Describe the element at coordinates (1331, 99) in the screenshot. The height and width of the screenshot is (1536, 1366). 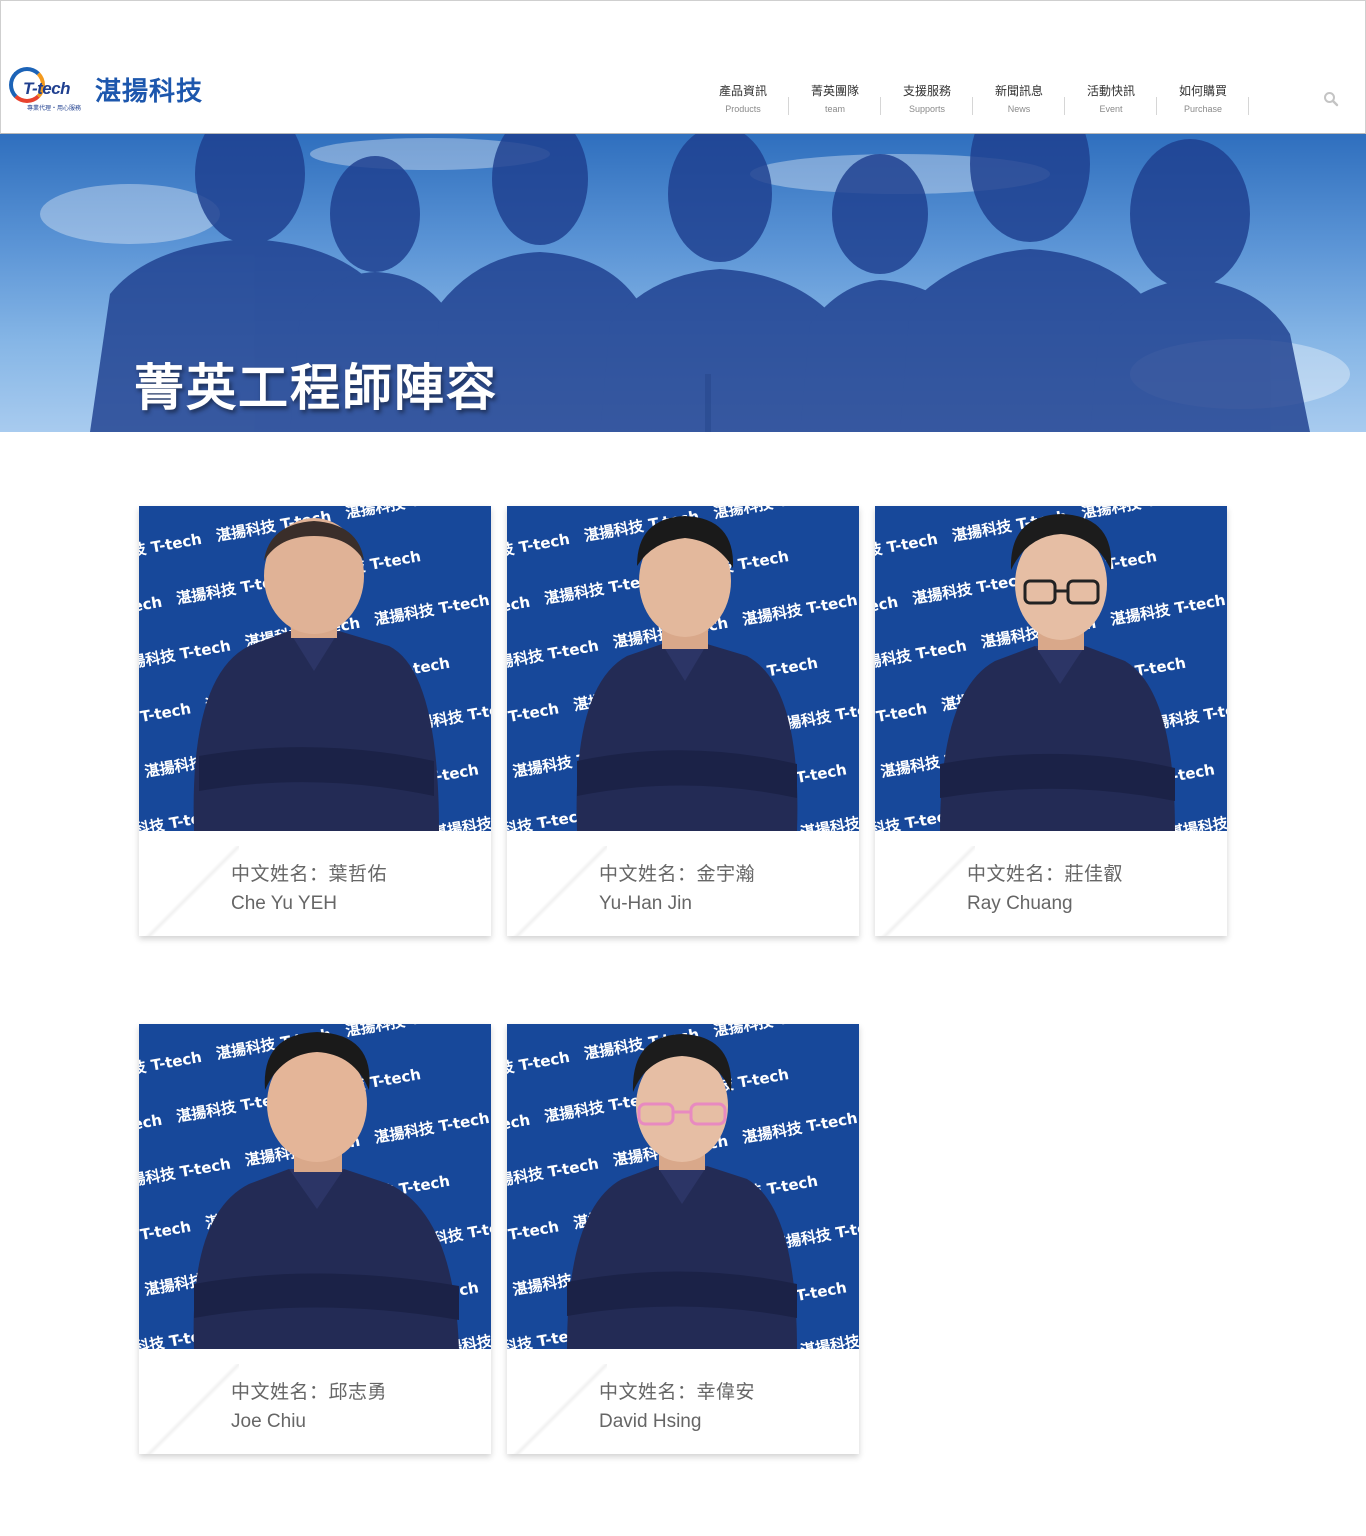
I see `search-icon` at that location.